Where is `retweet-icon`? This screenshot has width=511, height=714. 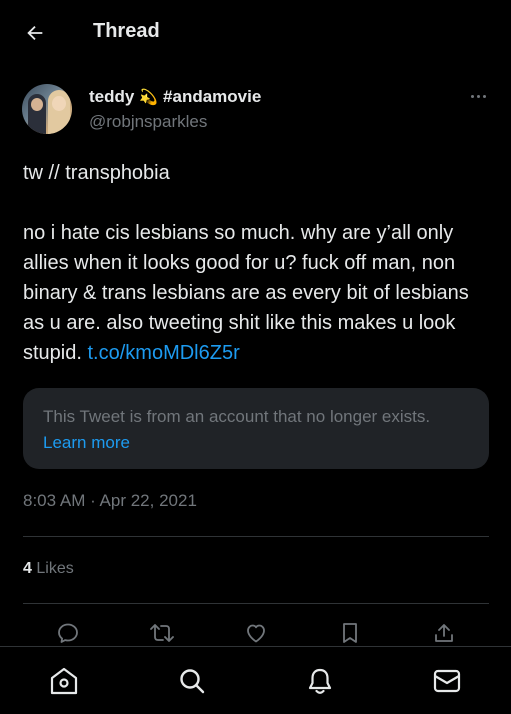
retweet-icon is located at coordinates (162, 633).